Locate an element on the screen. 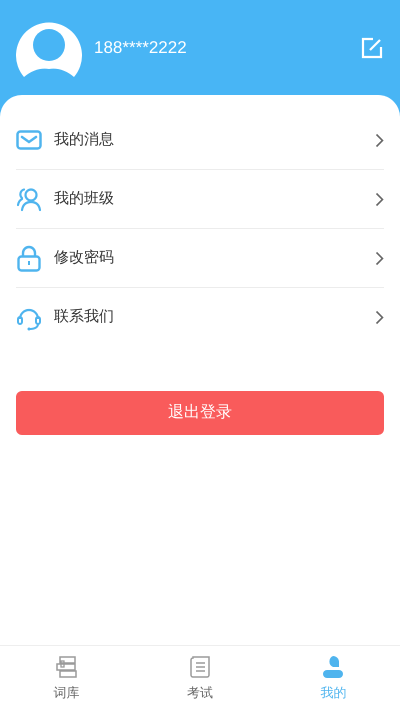 The height and width of the screenshot is (711, 400). scroll-icon is located at coordinates (199, 666).